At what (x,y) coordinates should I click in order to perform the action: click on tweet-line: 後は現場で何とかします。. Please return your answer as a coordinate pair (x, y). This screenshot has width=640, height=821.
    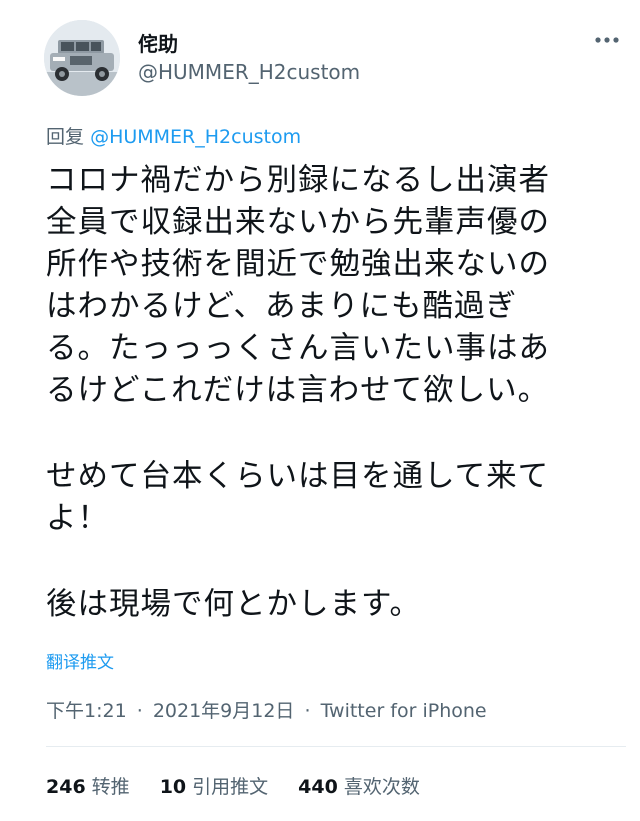
    Looking at the image, I should click on (233, 604).